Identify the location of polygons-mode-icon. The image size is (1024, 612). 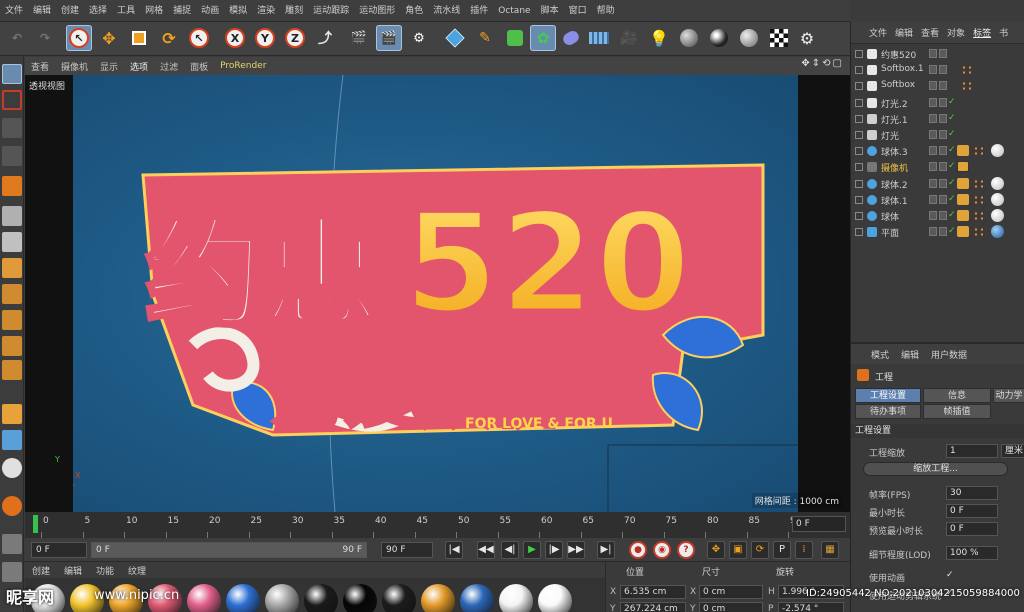
(12, 268).